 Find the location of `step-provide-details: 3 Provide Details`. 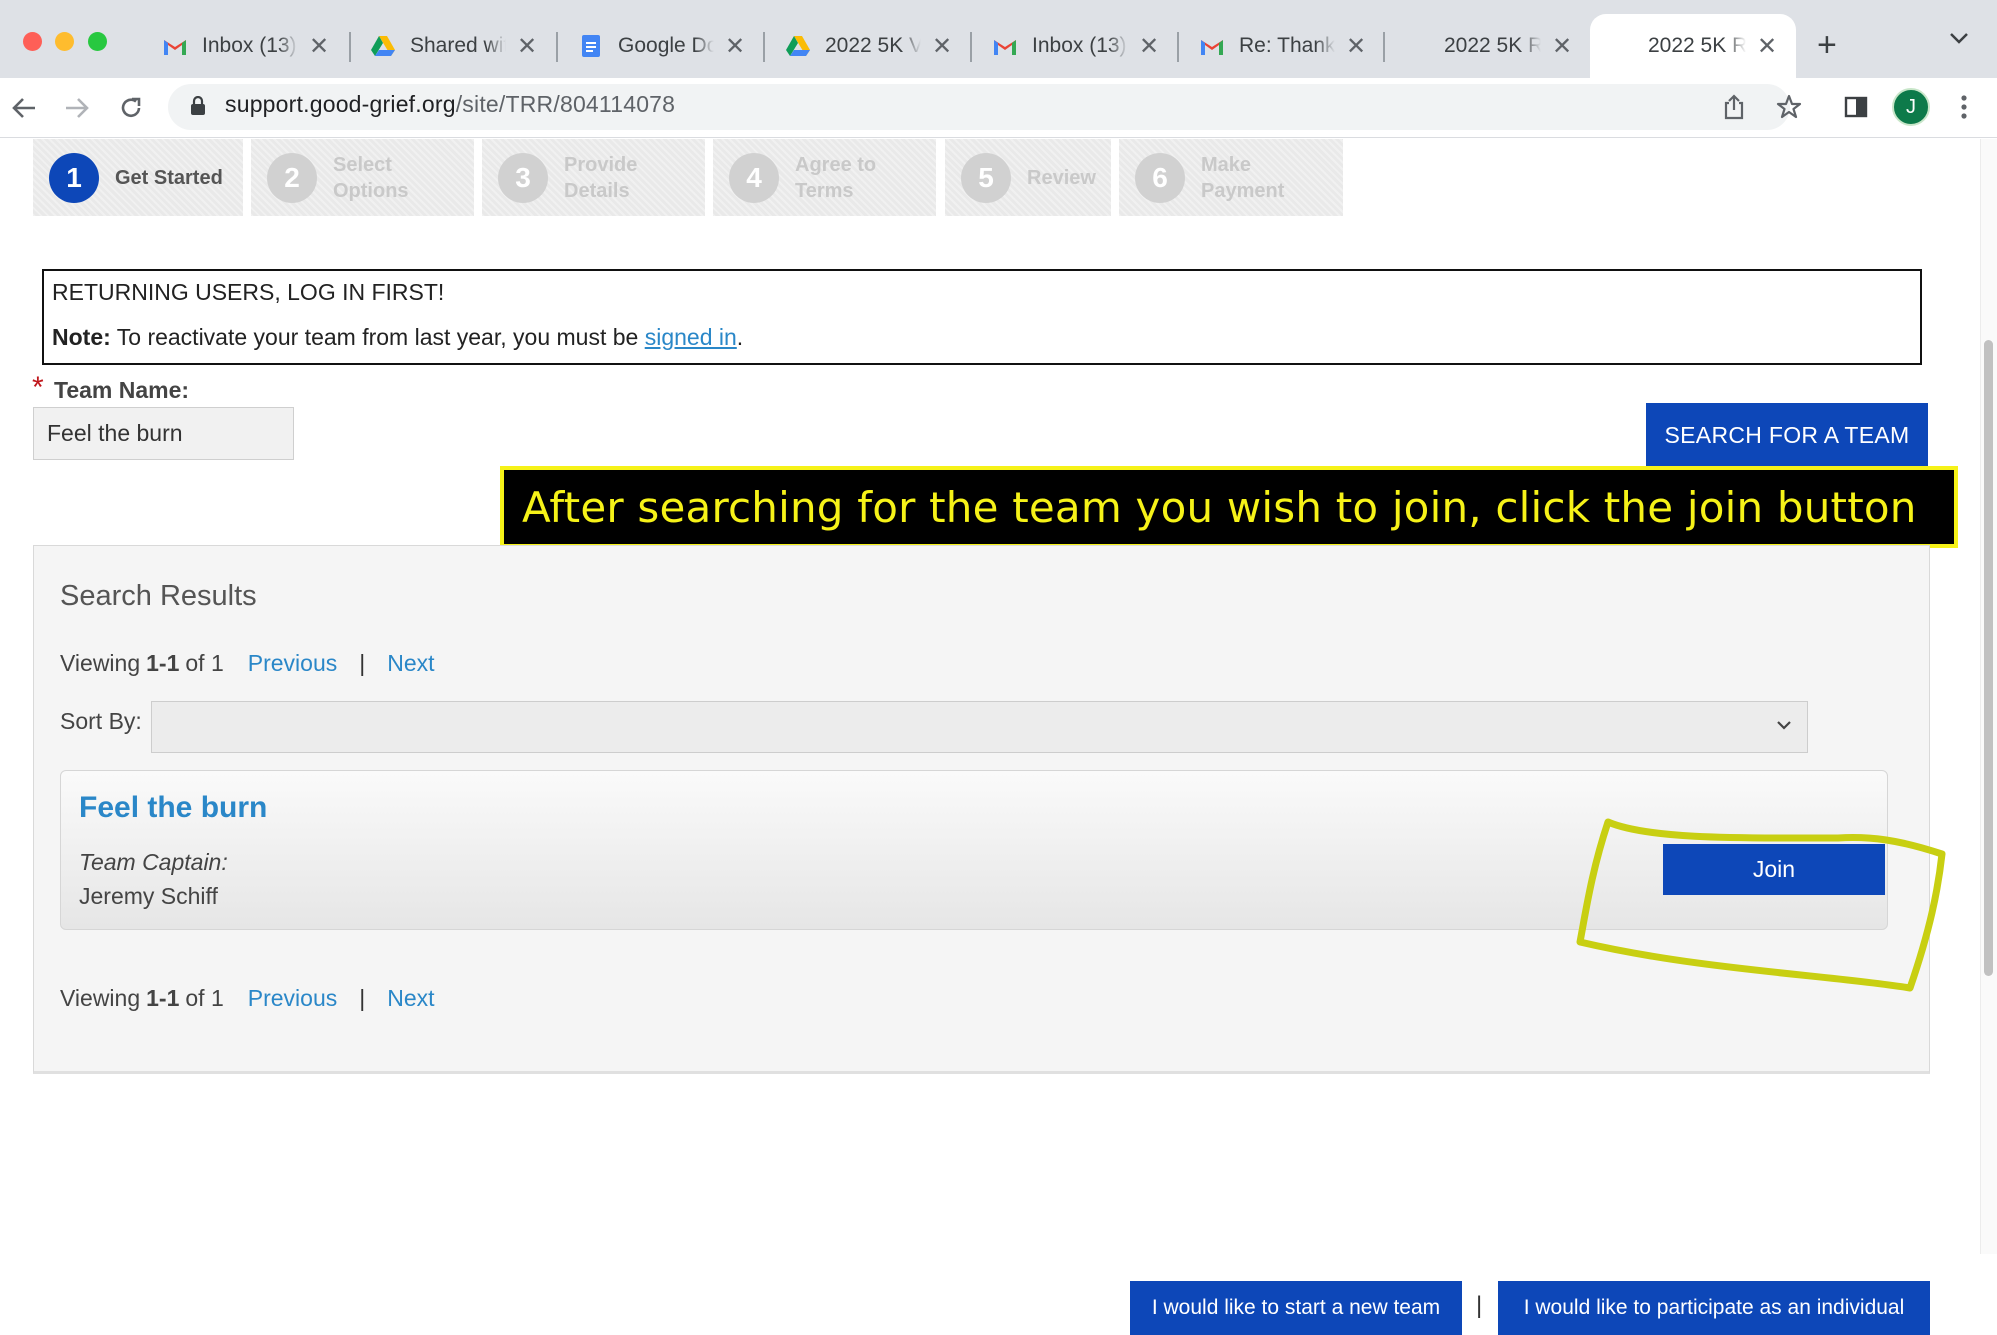

step-provide-details: 3 Provide Details is located at coordinates (593, 177).